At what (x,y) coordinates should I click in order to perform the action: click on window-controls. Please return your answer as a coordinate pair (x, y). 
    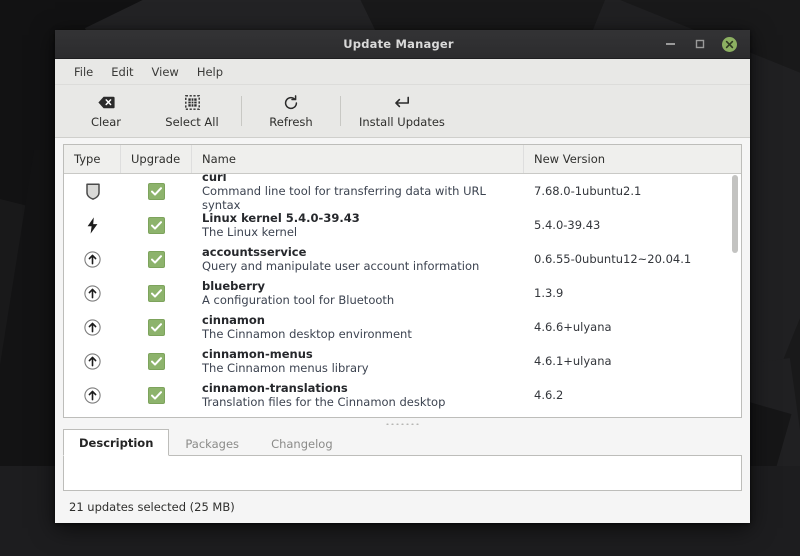
    Looking at the image, I should click on (706, 44).